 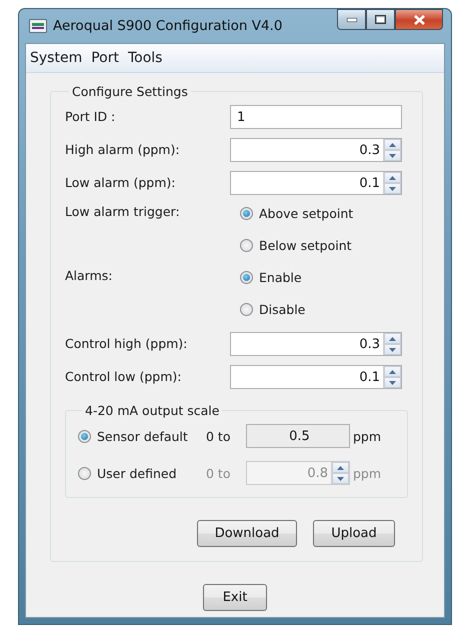 I want to click on field-label: Alarms:, so click(x=89, y=275).